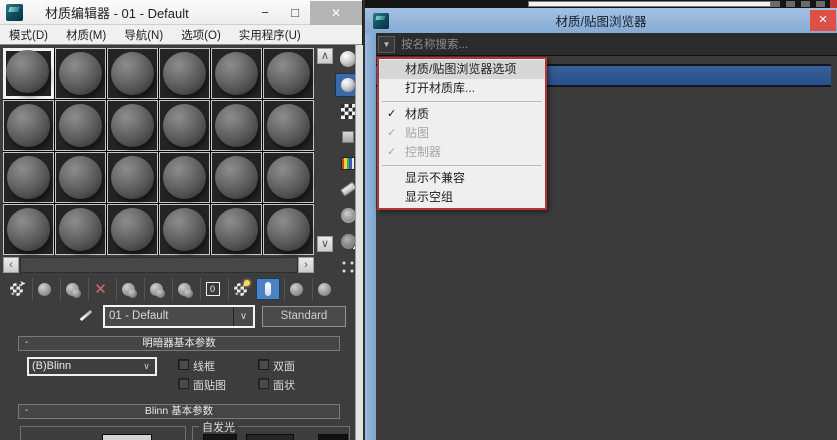 The height and width of the screenshot is (440, 837). I want to click on lock-button, so click(127, 437).